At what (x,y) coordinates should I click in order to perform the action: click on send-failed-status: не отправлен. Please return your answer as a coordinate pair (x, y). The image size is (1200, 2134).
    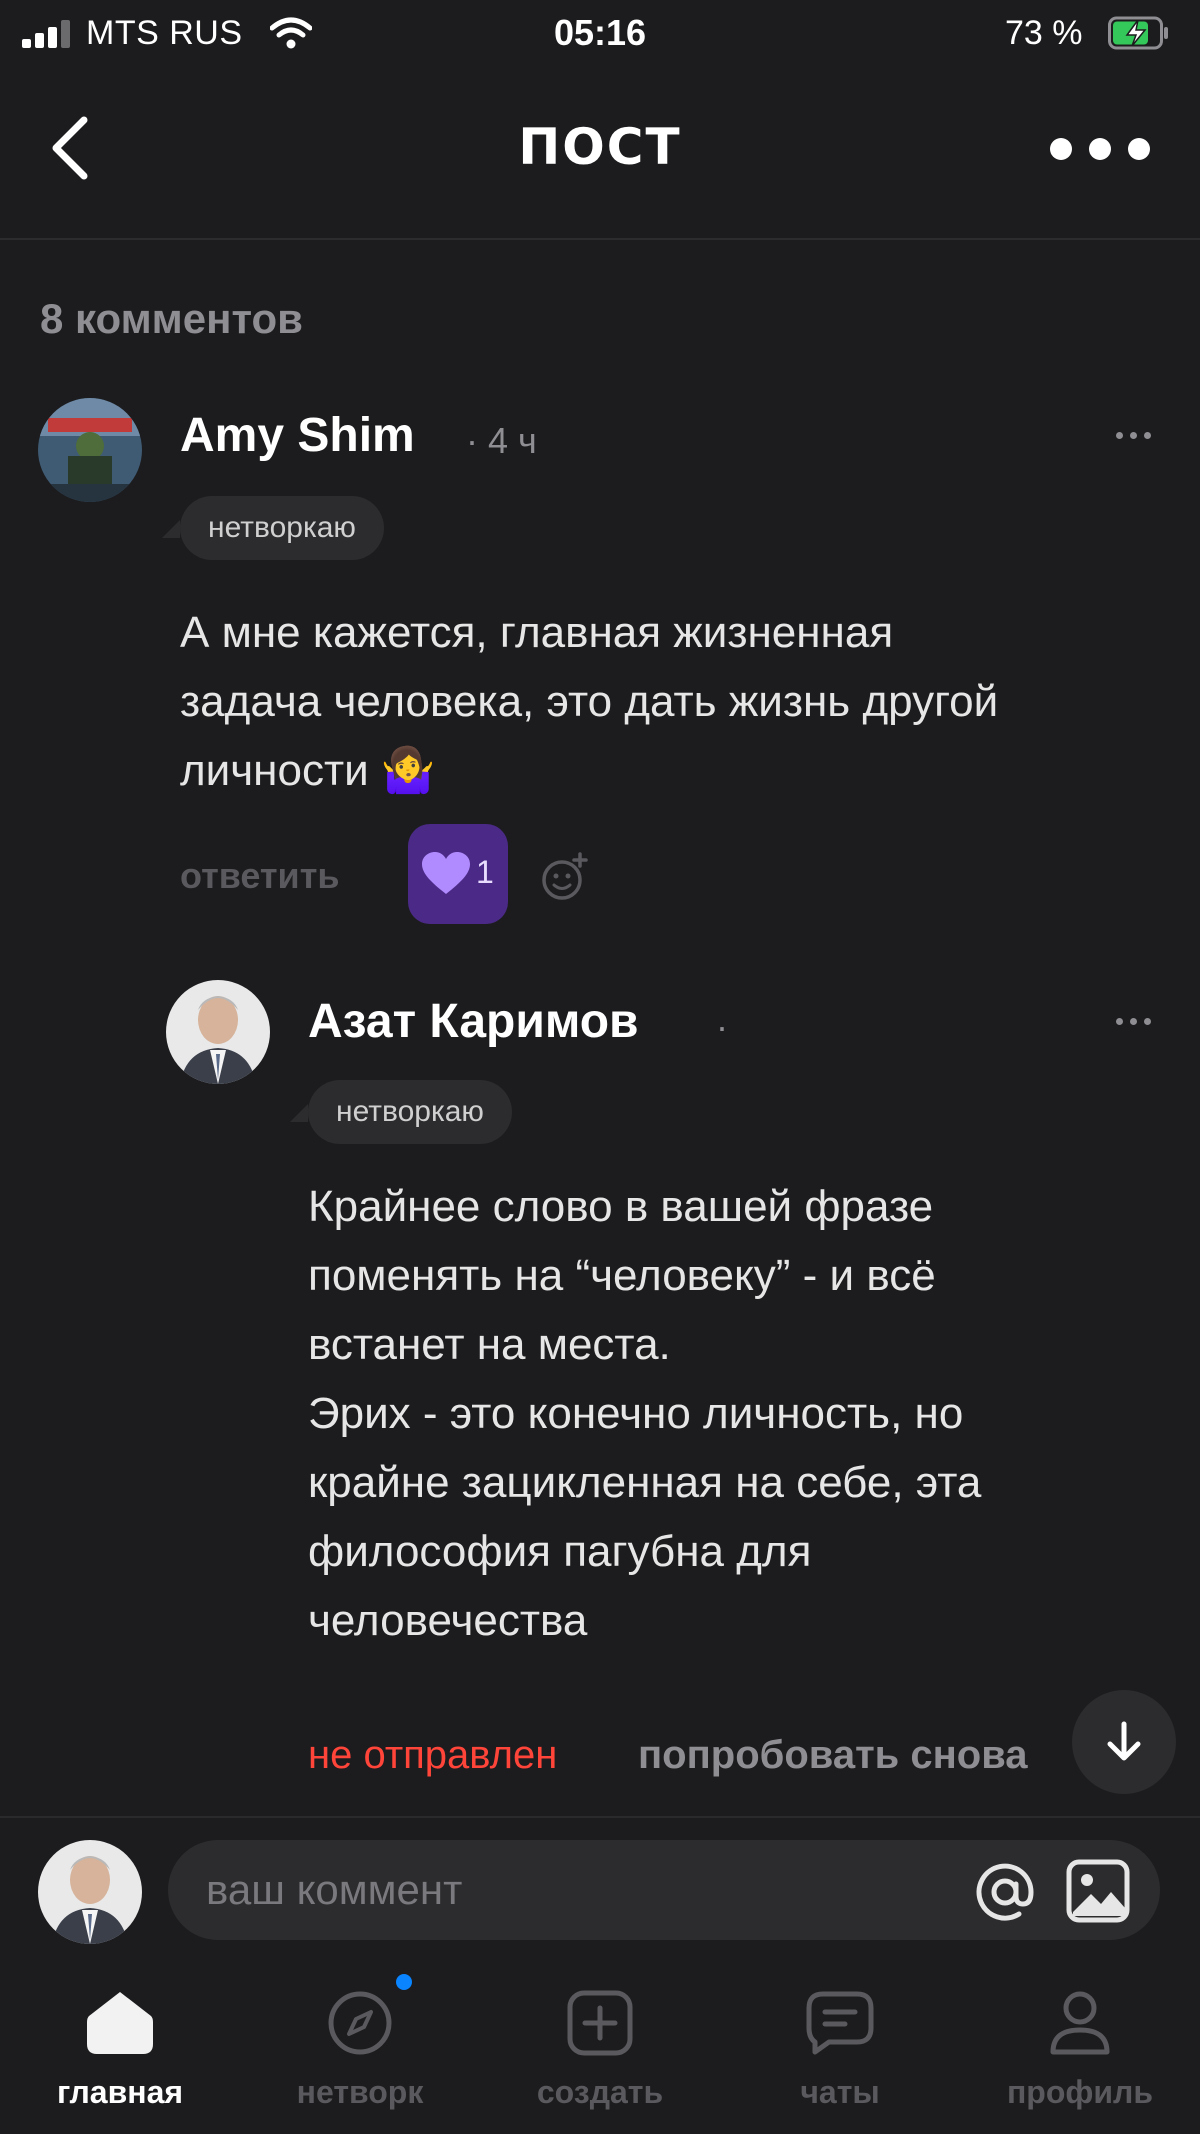
    Looking at the image, I should click on (433, 1755).